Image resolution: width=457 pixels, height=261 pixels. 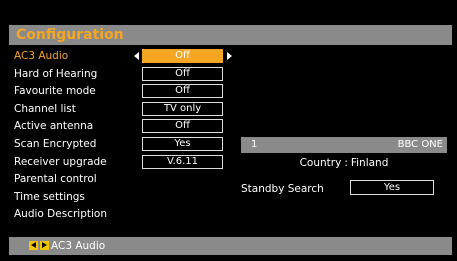 What do you see at coordinates (420, 144) in the screenshot?
I see `channel-name: BBC ONE` at bounding box center [420, 144].